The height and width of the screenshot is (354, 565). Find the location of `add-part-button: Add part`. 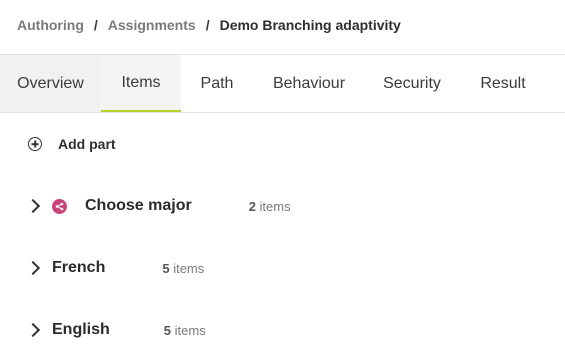

add-part-button: Add part is located at coordinates (72, 144).